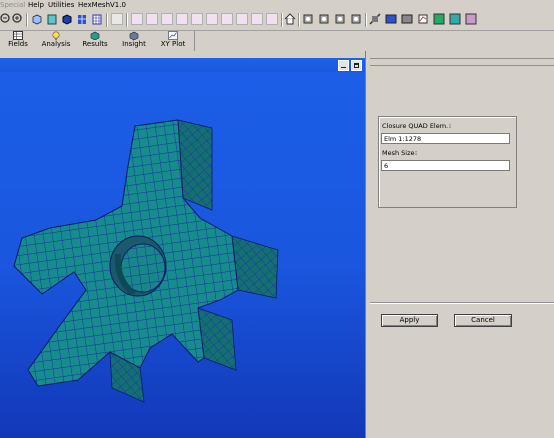 Image resolution: width=554 pixels, height=438 pixels. Describe the element at coordinates (12, 5) in the screenshot. I see `menu-special: Special` at that location.